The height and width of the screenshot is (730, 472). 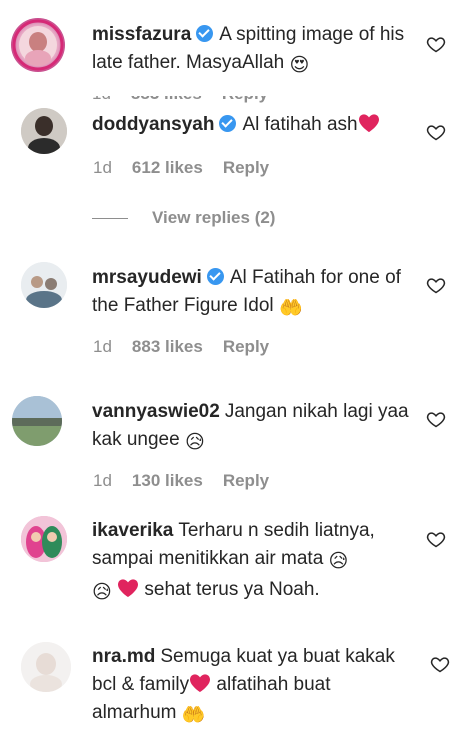 I want to click on comment-body: Al fatihah ash, so click(x=300, y=124).